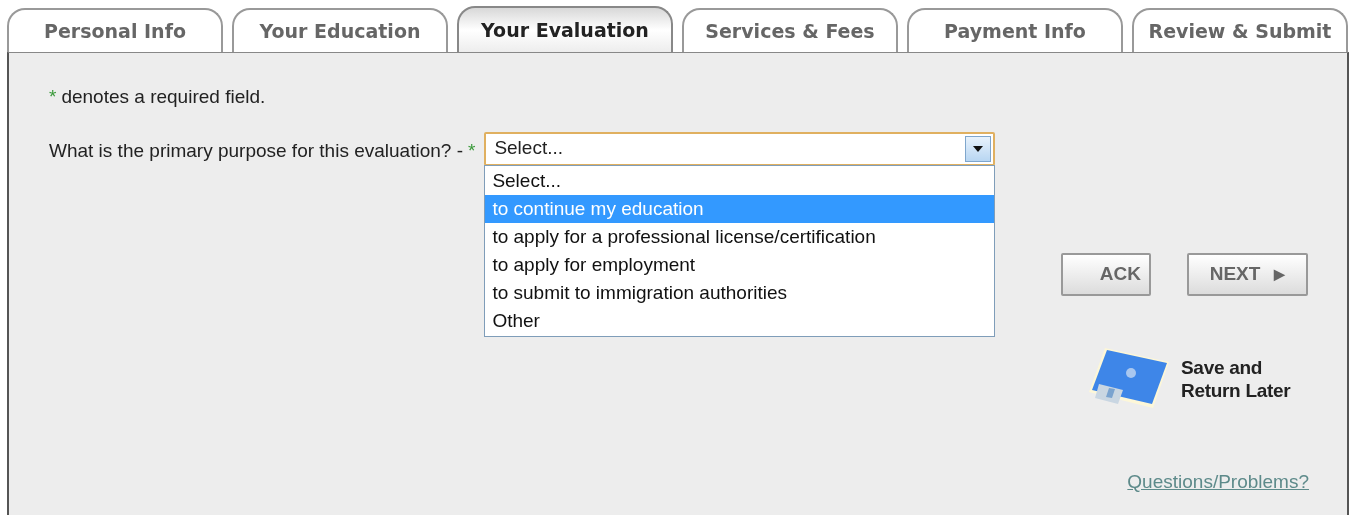 This screenshot has width=1358, height=515. Describe the element at coordinates (256, 150) in the screenshot. I see `question-label: What is the primary purpose for this evaluation? -` at that location.